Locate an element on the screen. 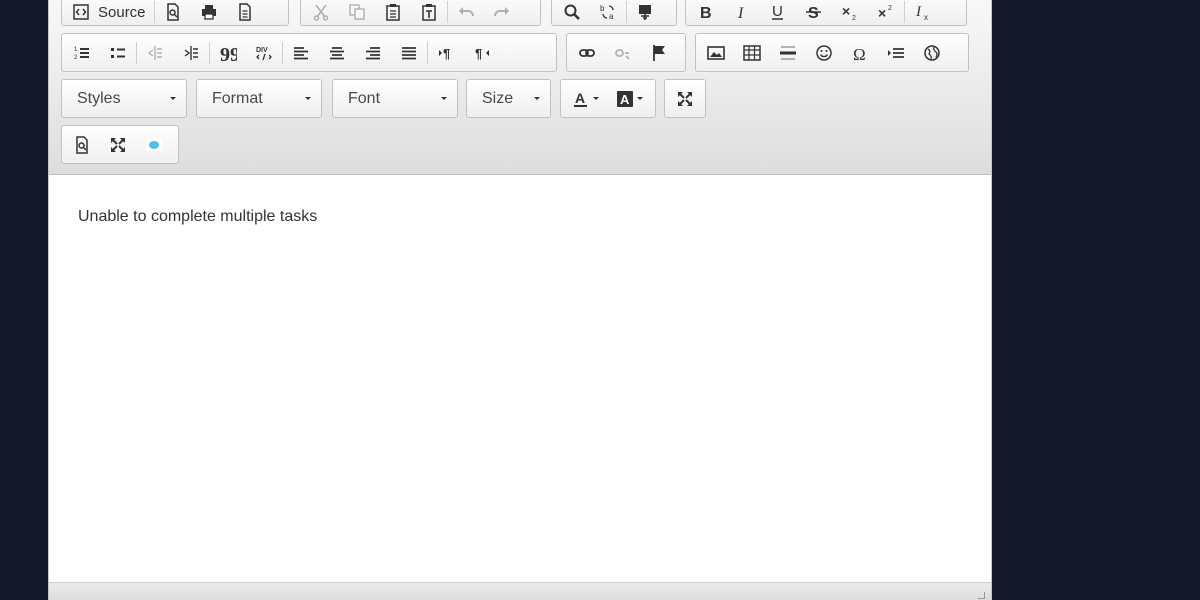 The image size is (1200, 600). unlink-button is located at coordinates (623, 53).